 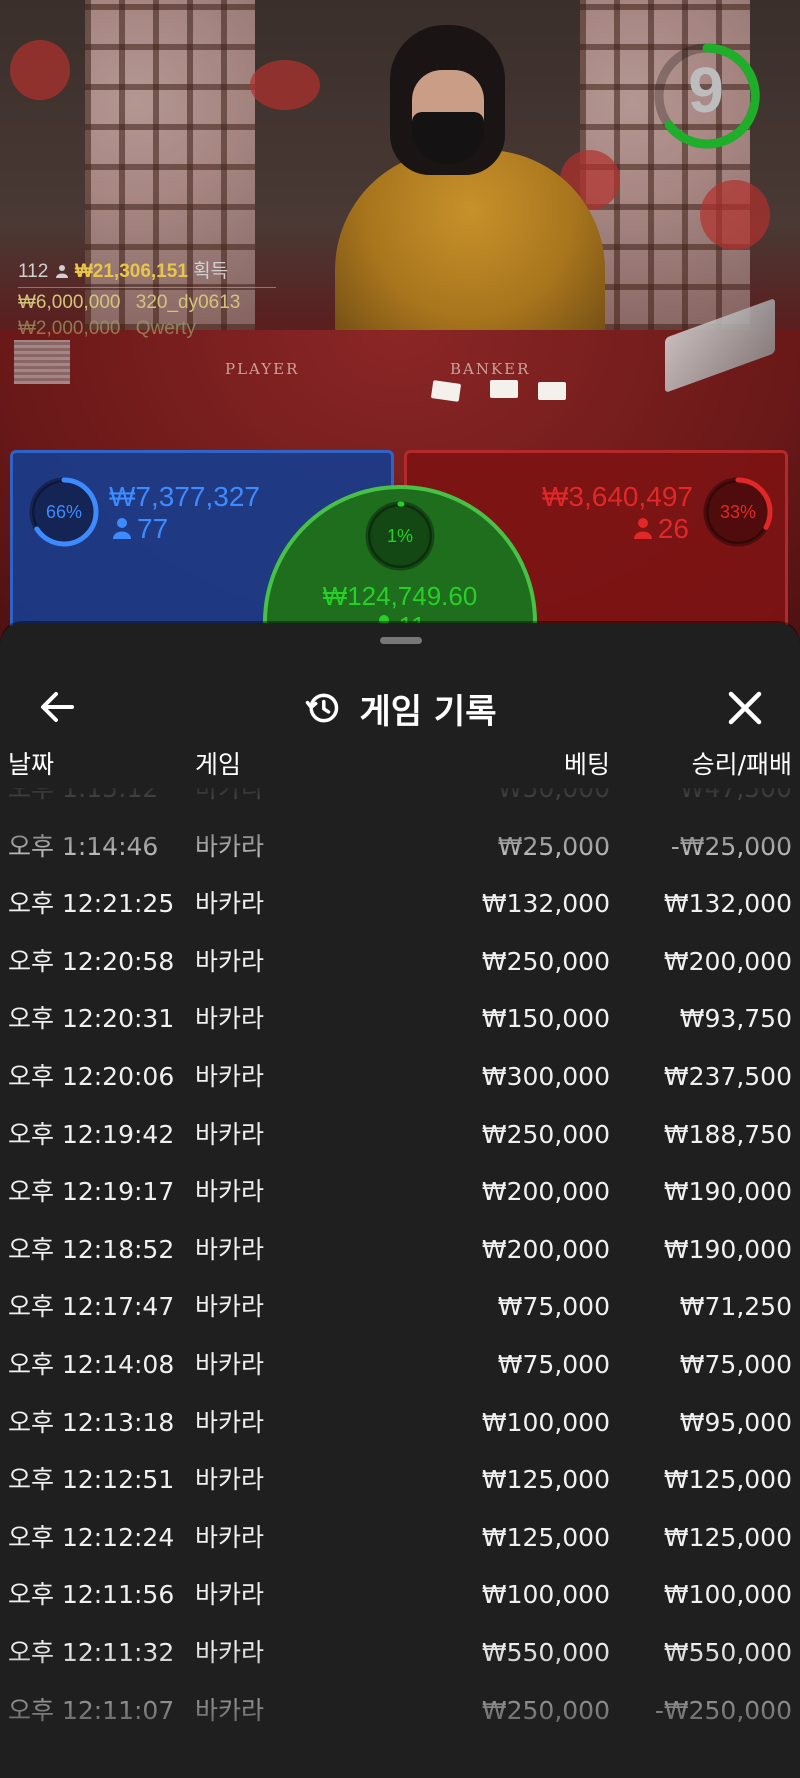 I want to click on history-row: 오후 12:17:47 바카라 ₩75,000 ₩71,250, so click(x=400, y=1308).